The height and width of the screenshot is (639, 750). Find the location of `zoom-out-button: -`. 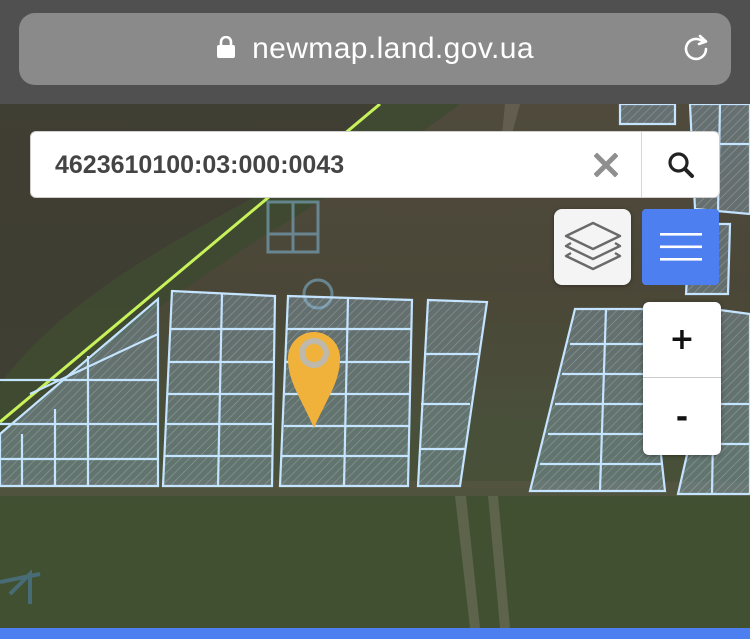

zoom-out-button: - is located at coordinates (682, 417).